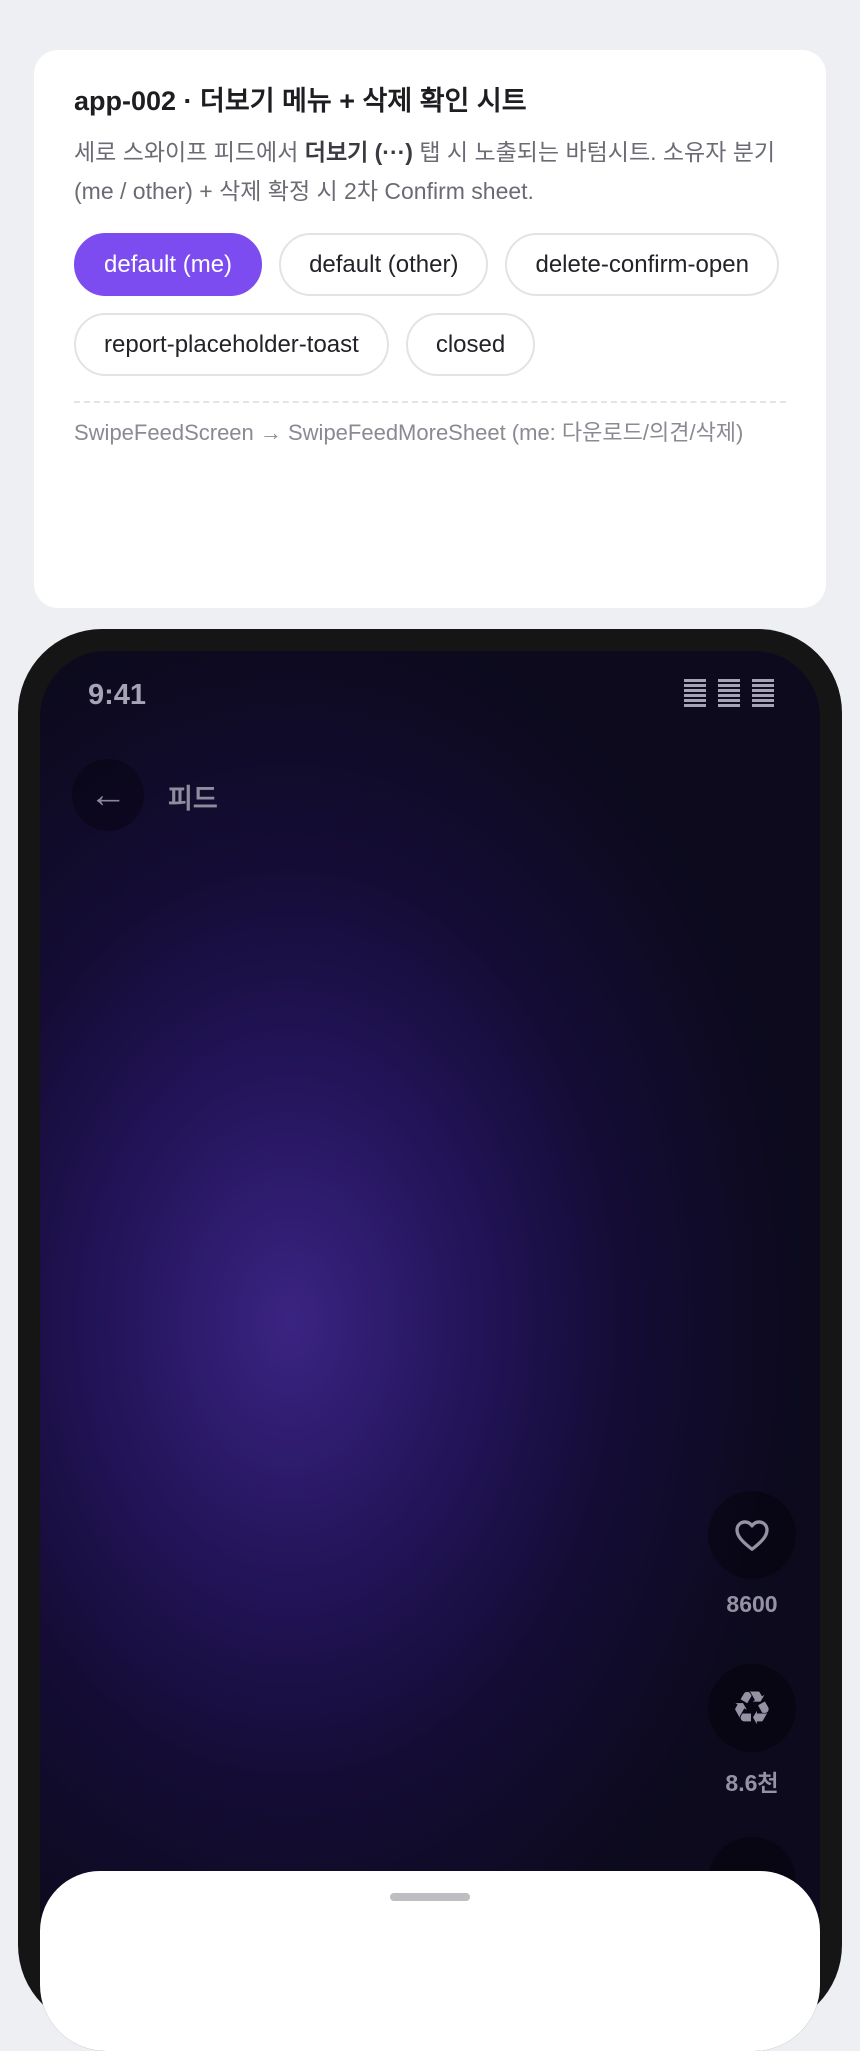  What do you see at coordinates (642, 265) in the screenshot?
I see `chip-delete-confirm-open: delete-confirm-open` at bounding box center [642, 265].